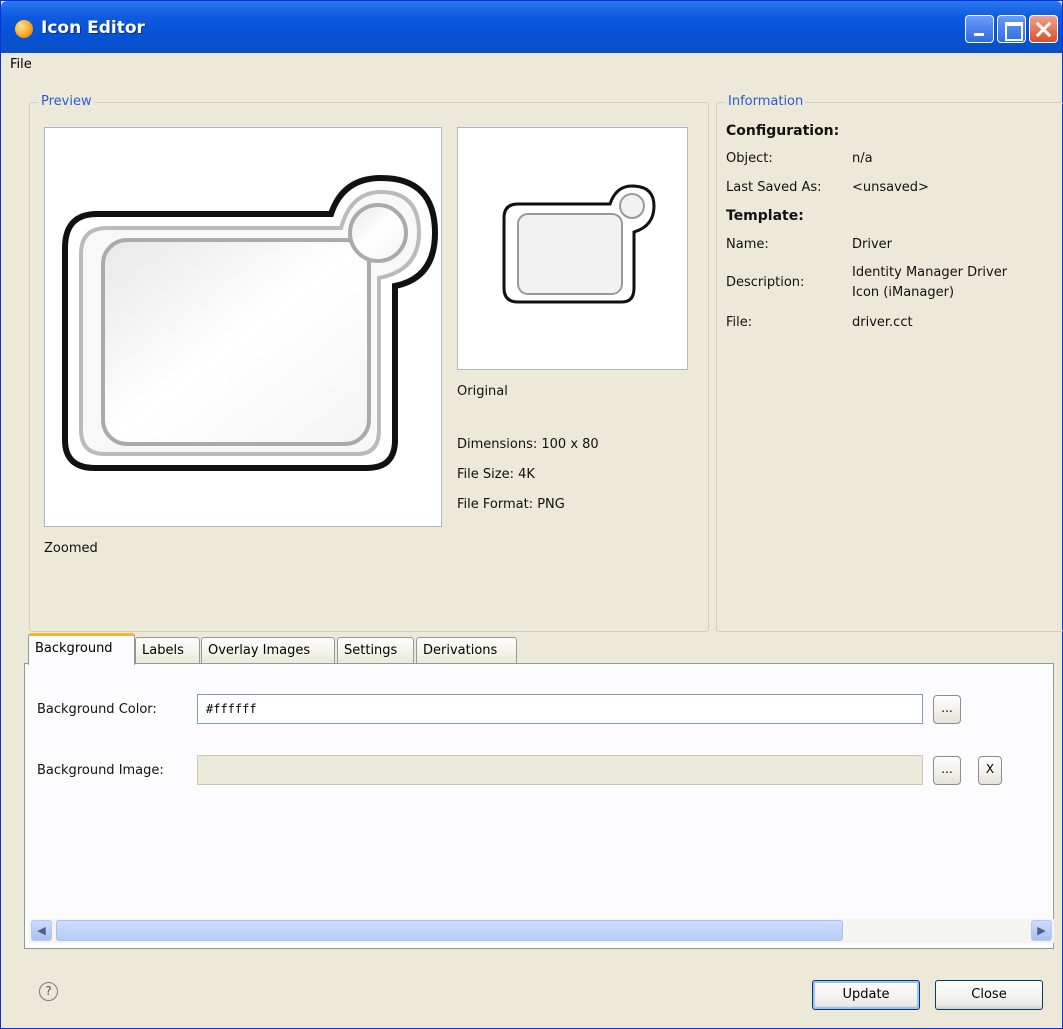  What do you see at coordinates (528, 444) in the screenshot?
I see `dimensions-text: Dimensions: 100 x 80` at bounding box center [528, 444].